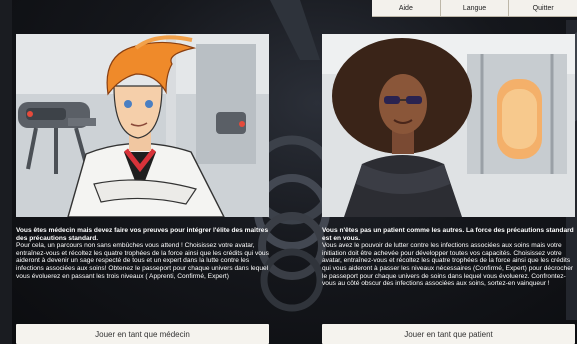 The image size is (577, 344). What do you see at coordinates (406, 8) in the screenshot?
I see `help-menu-item: Aide` at bounding box center [406, 8].